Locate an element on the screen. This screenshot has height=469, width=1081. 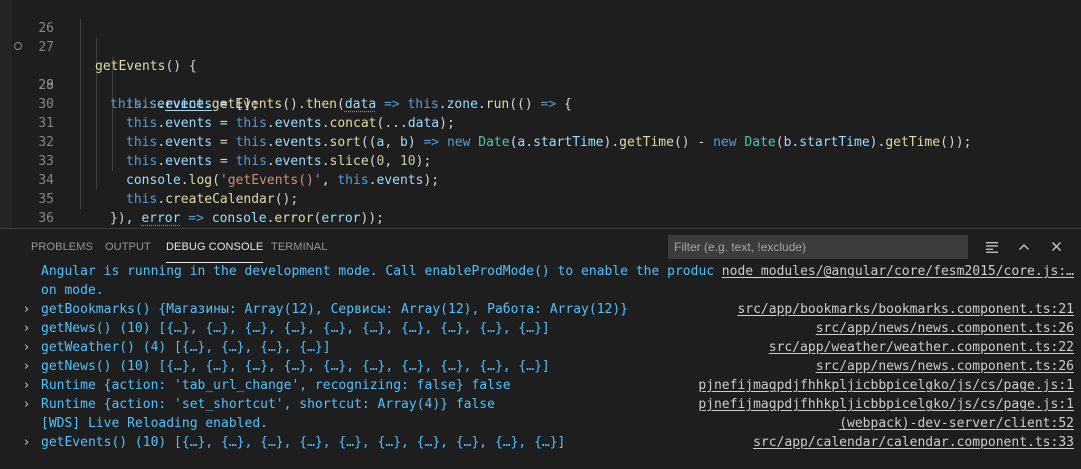
source-link: (webpack)-dev-server/client:52 is located at coordinates (952, 423).